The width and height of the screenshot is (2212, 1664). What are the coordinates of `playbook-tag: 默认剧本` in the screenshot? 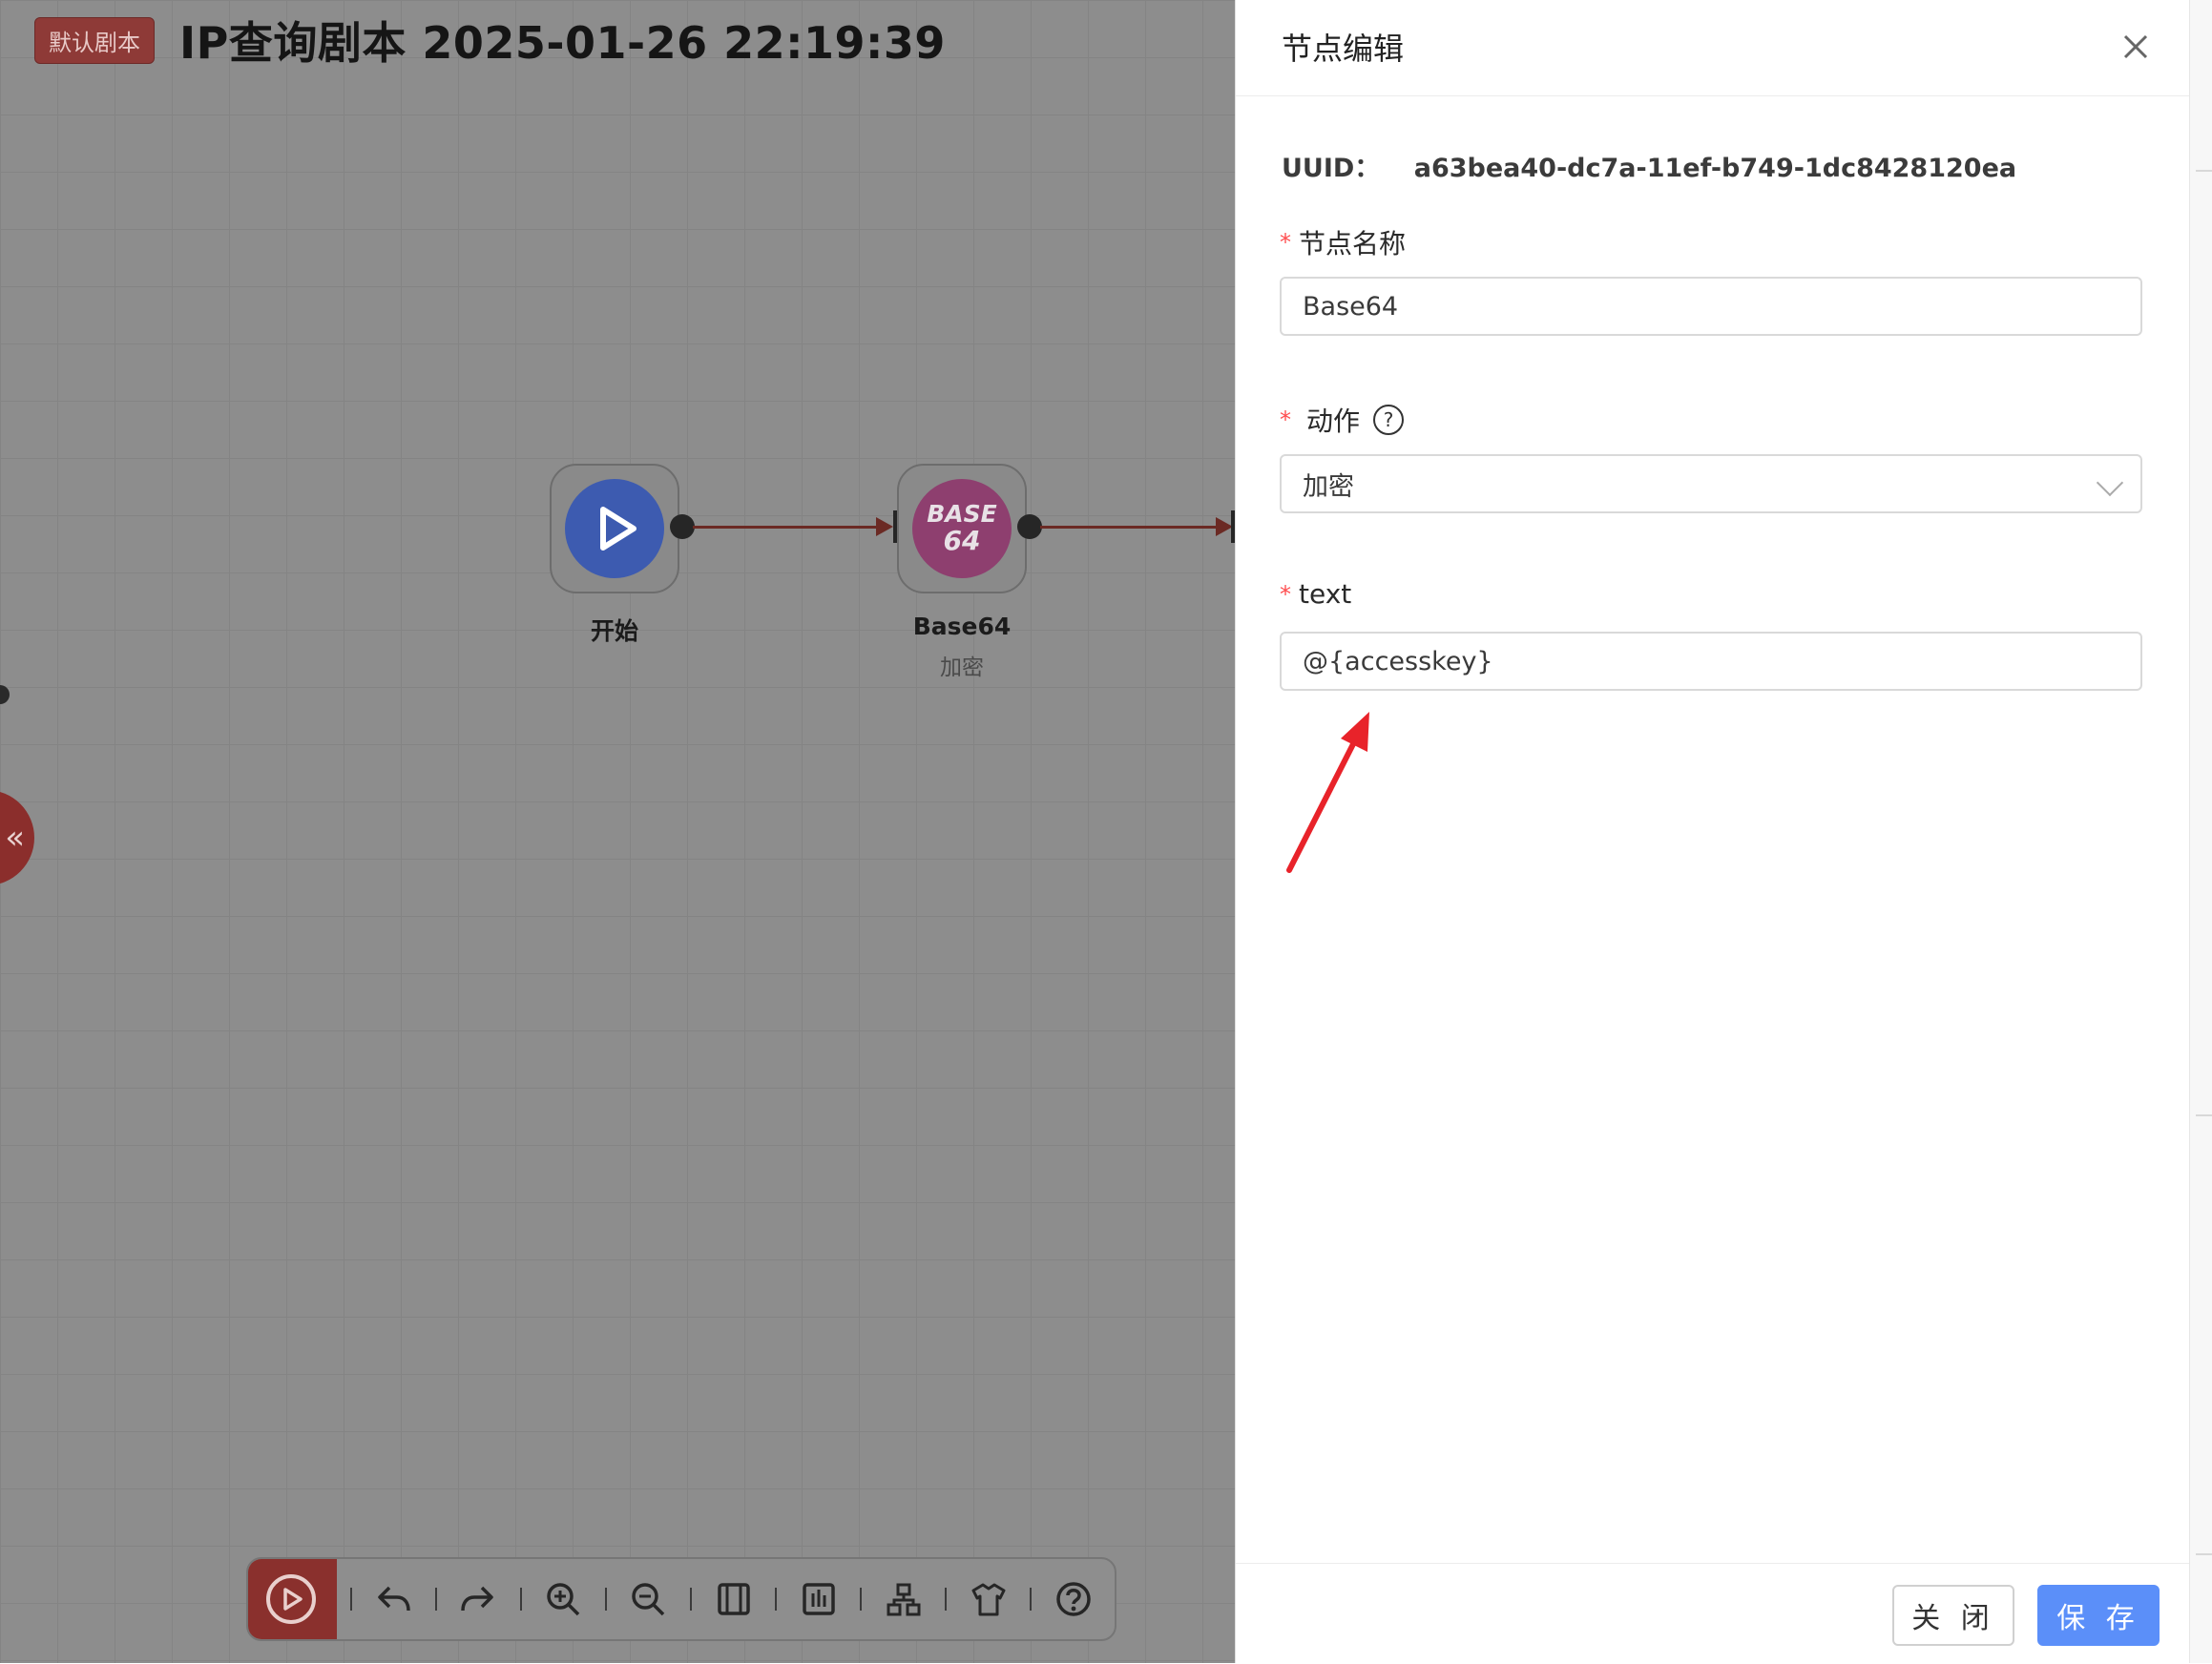 It's located at (95, 40).